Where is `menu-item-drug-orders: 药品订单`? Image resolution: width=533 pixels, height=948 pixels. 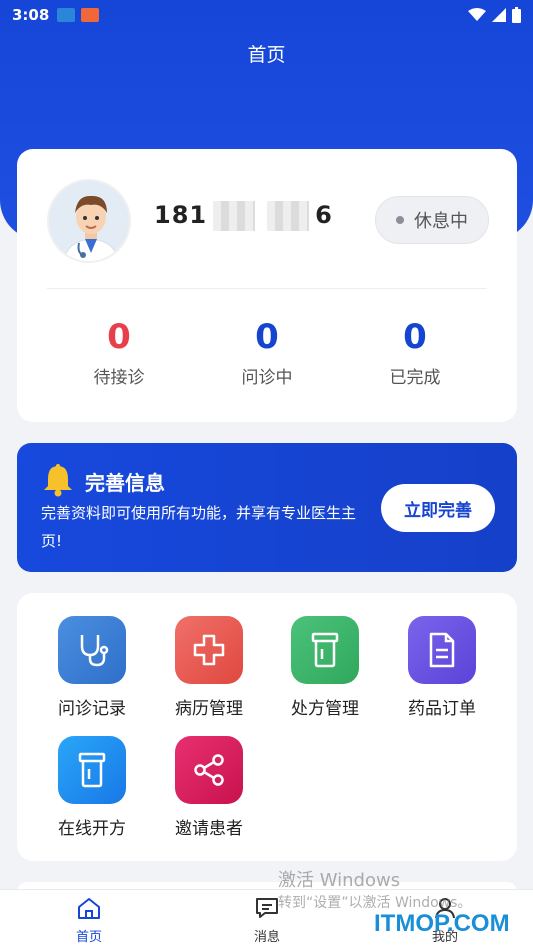 menu-item-drug-orders: 药品订单 is located at coordinates (442, 667).